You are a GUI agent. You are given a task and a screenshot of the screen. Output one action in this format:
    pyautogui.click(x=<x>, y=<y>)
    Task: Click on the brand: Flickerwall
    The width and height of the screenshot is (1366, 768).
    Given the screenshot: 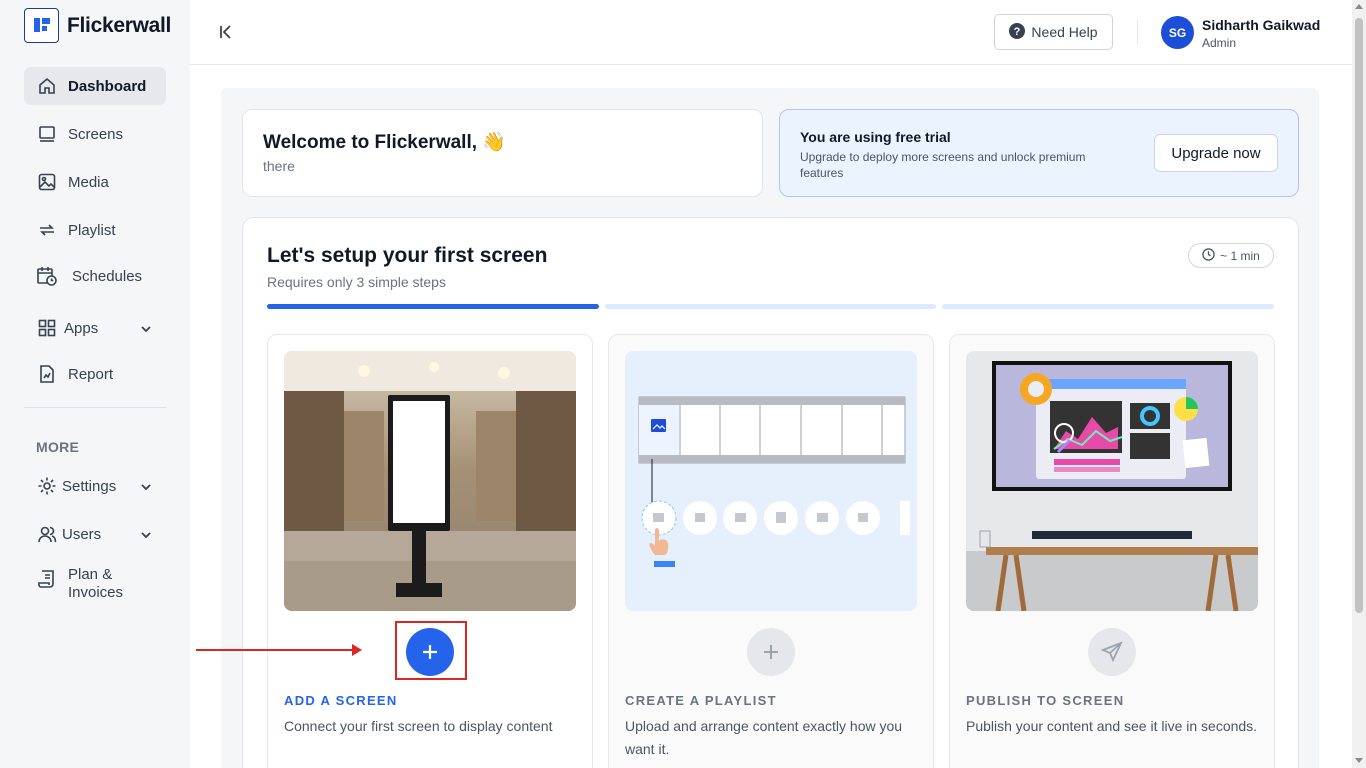 What is the action you would take?
    pyautogui.click(x=97, y=25)
    